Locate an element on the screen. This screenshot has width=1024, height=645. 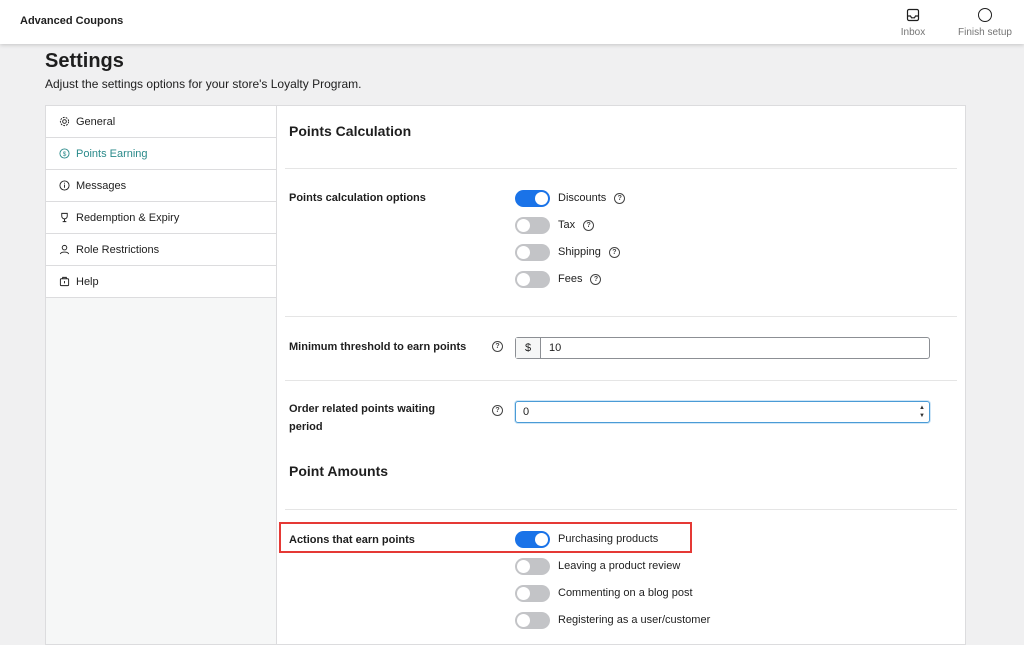
toggle-row-fees: Fees ? is located at coordinates (558, 279).